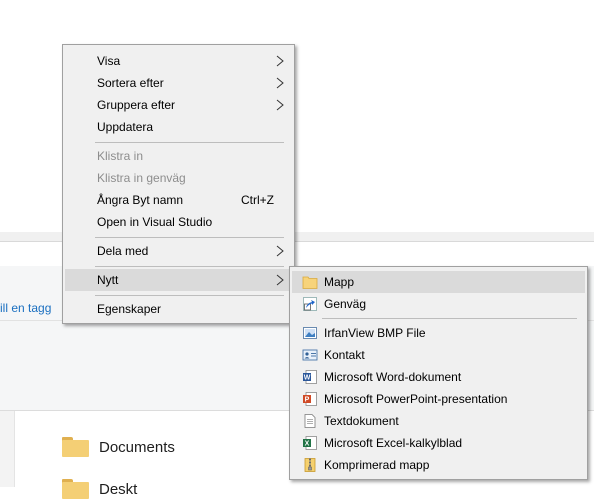 The width and height of the screenshot is (594, 501). Describe the element at coordinates (345, 304) in the screenshot. I see `menu-item-label: Genväg` at that location.